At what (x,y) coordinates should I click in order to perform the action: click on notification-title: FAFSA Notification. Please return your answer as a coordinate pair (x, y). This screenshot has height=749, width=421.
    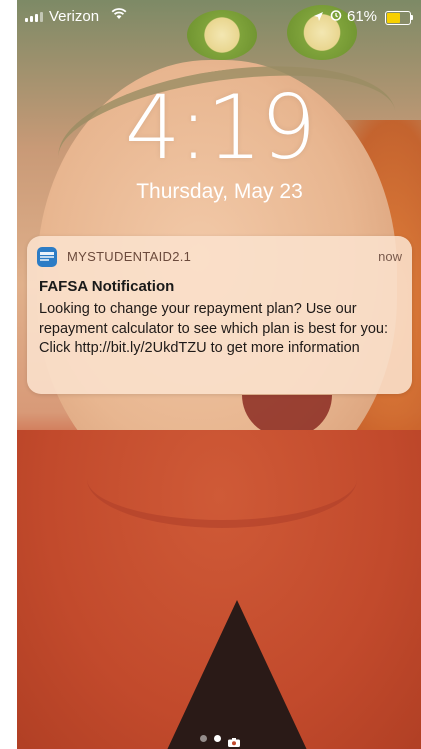
    Looking at the image, I should click on (107, 286).